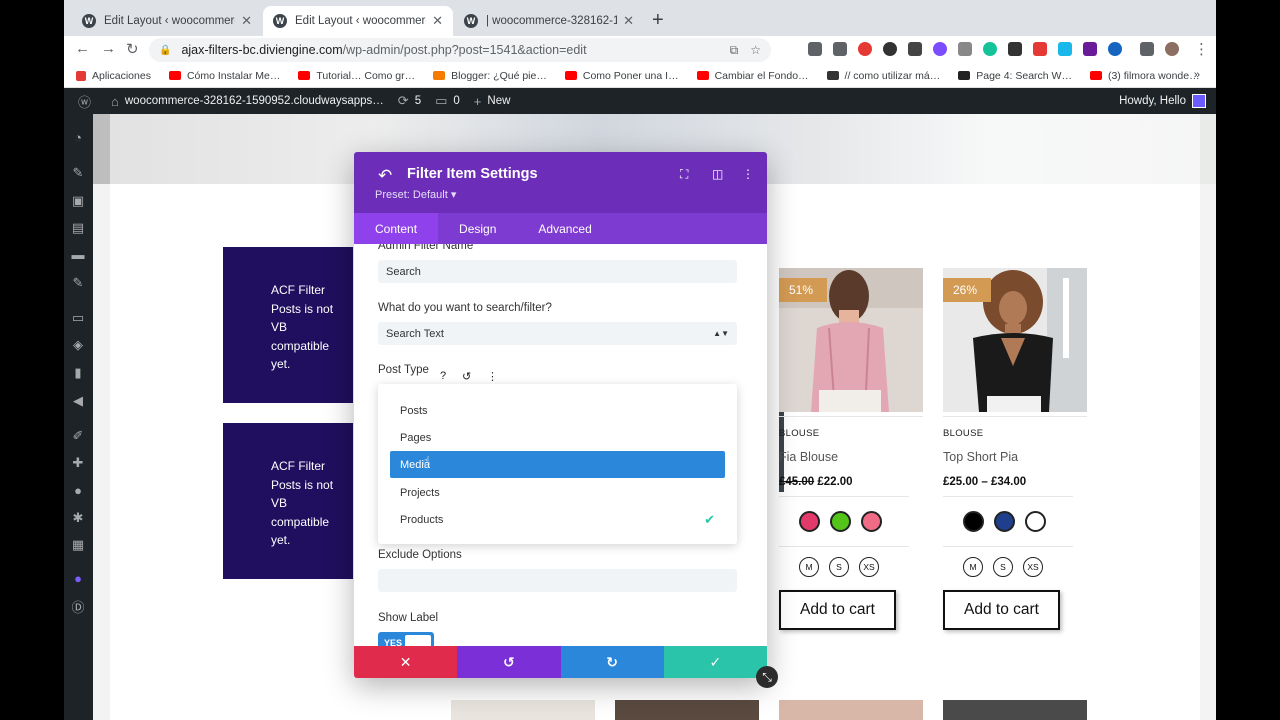 The width and height of the screenshot is (1280, 720). What do you see at coordinates (132, 49) in the screenshot?
I see `reload-icon: ↻` at bounding box center [132, 49].